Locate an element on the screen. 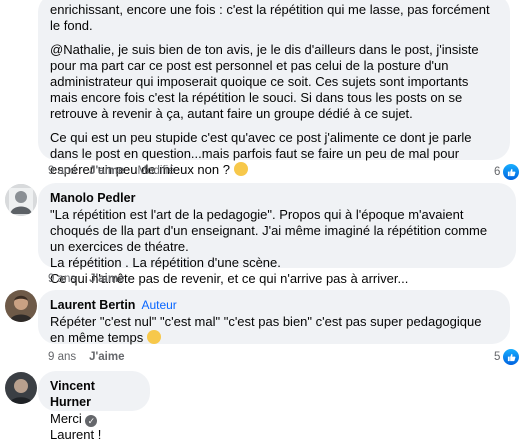  author-badge: Auteur is located at coordinates (159, 305).